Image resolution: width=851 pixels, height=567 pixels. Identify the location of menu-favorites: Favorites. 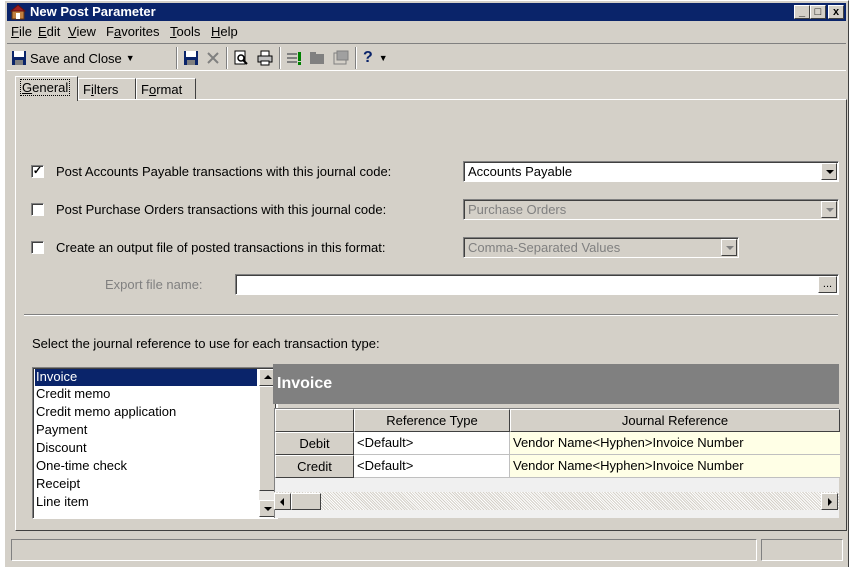
(132, 31).